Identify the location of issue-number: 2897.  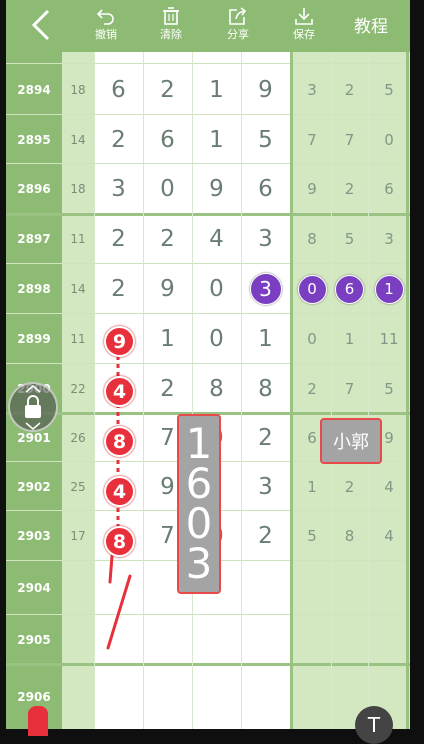
(34, 239).